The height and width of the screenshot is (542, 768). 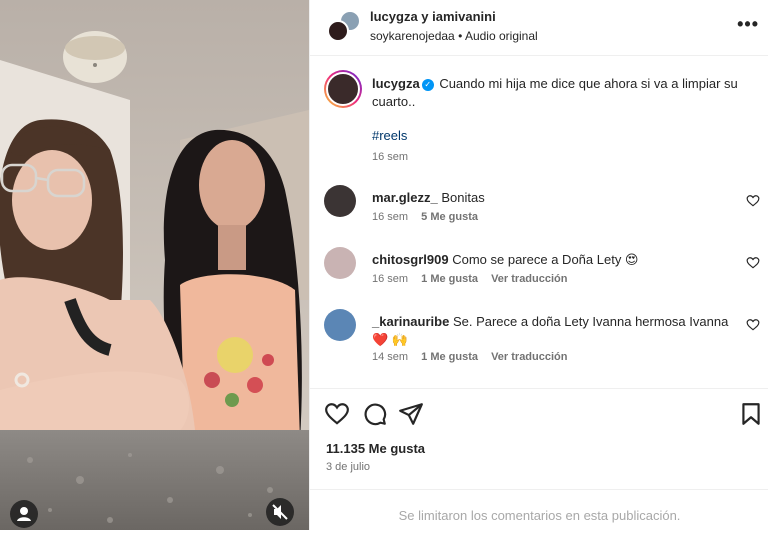 I want to click on comment-meta: 14 sem 1 Me gusta Ver traducción, so click(x=474, y=357).